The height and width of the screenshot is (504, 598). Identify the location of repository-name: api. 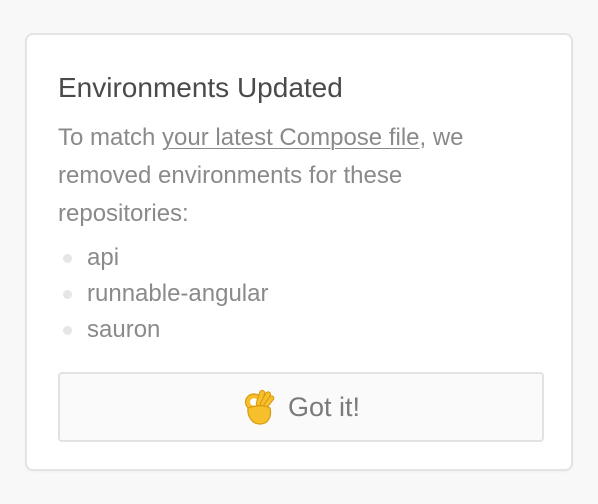
(103, 257).